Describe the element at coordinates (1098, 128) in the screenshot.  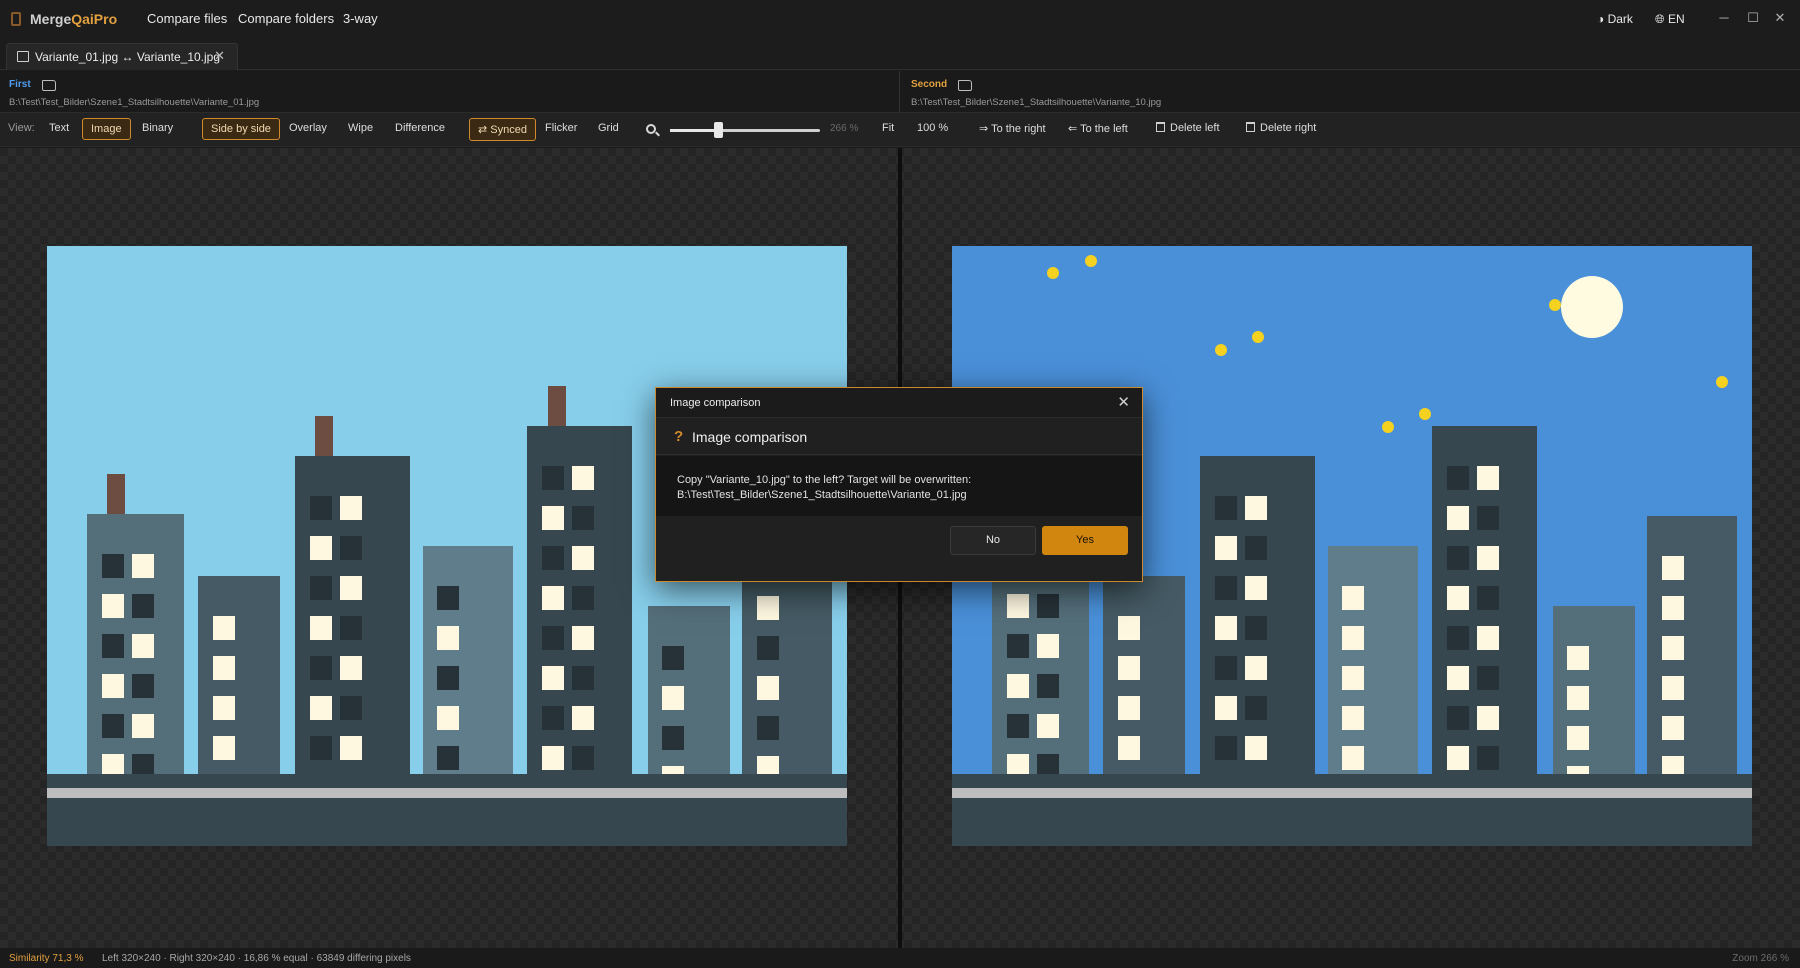
I see `copy-to-left-button: ⇐ To the left` at that location.